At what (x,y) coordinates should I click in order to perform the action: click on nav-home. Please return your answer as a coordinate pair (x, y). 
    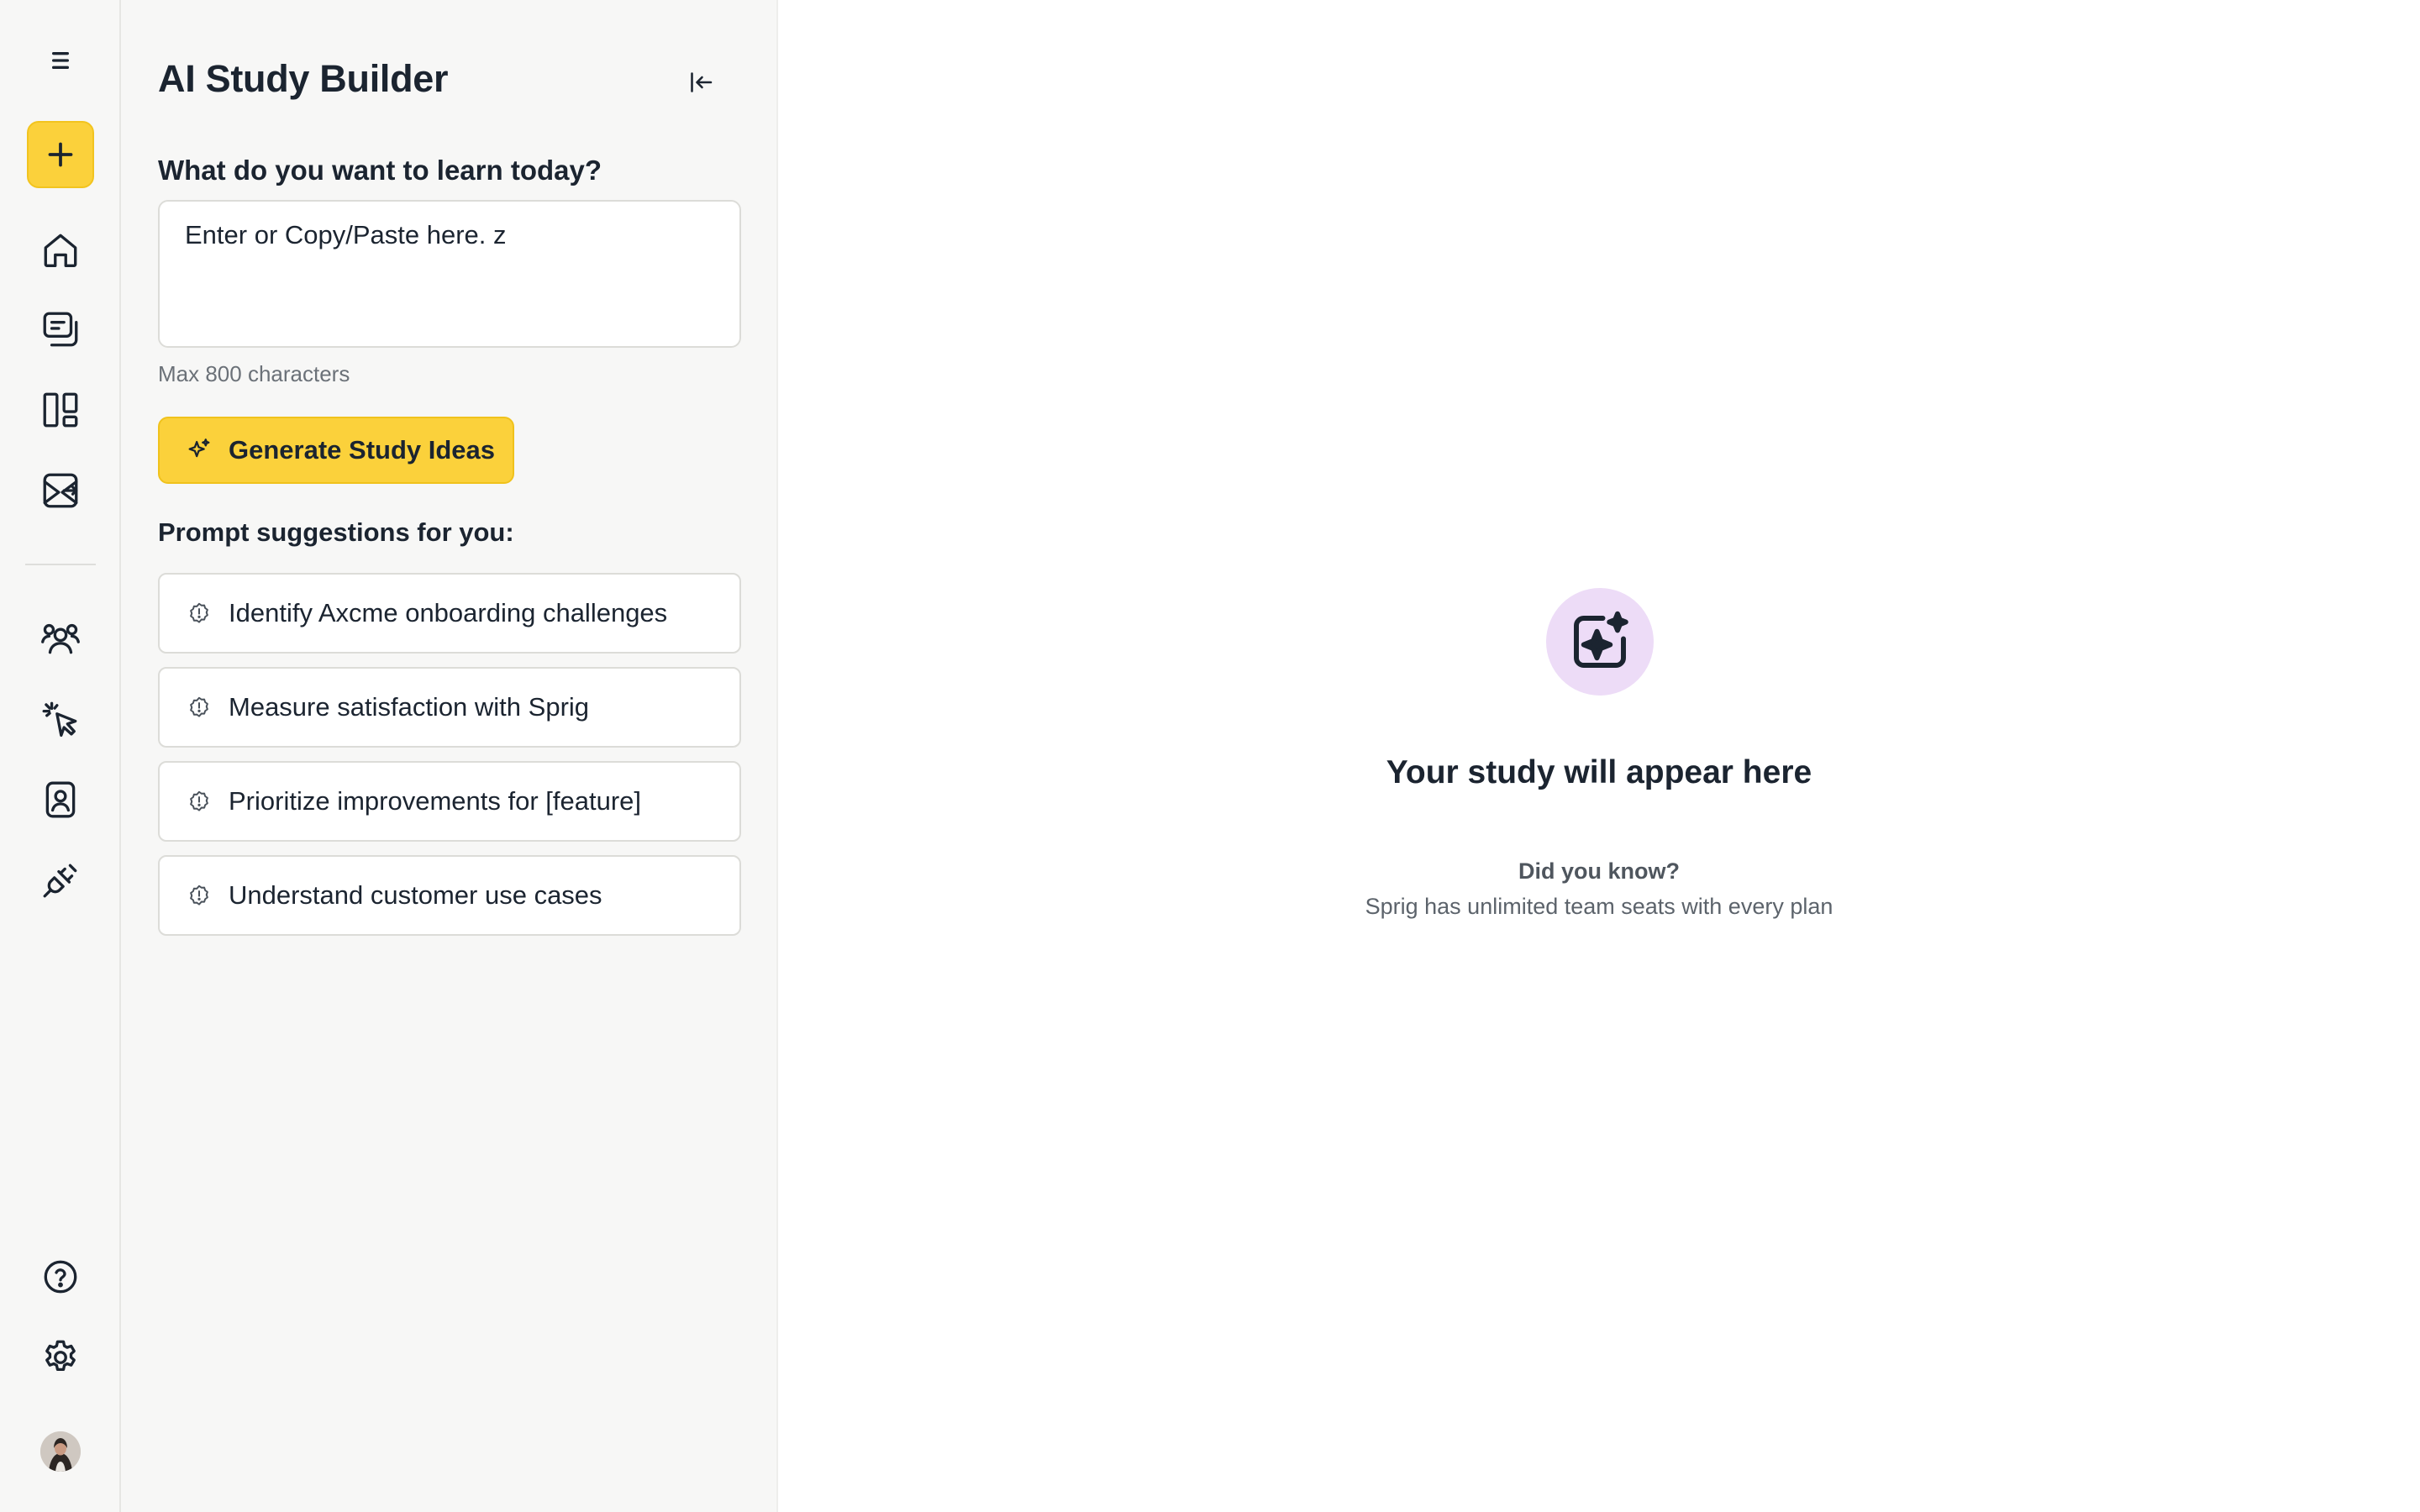
    Looking at the image, I should click on (60, 250).